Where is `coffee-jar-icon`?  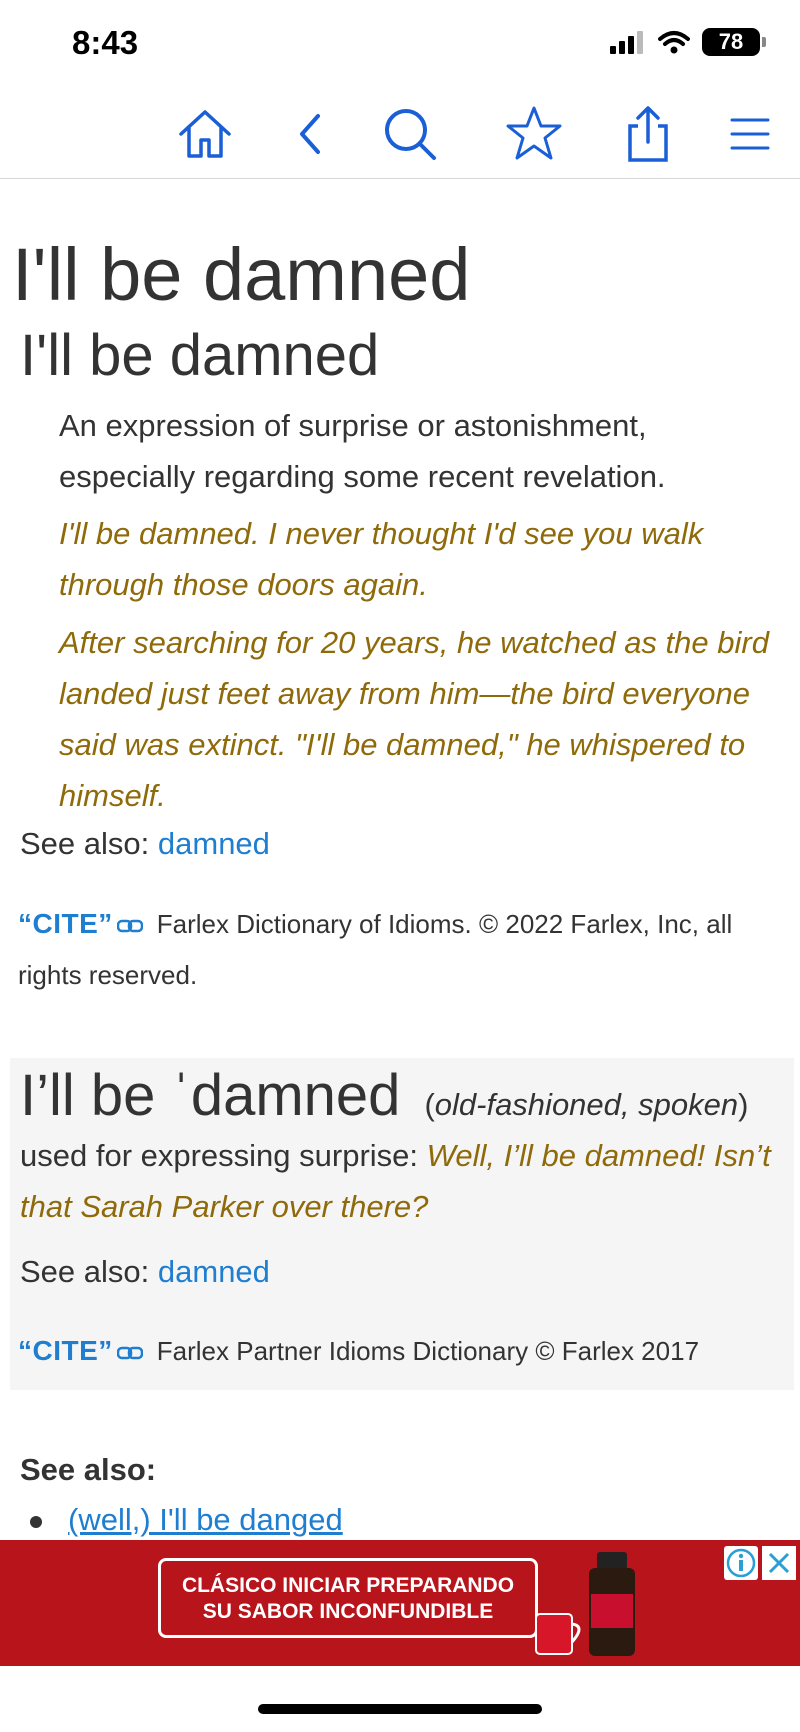 coffee-jar-icon is located at coordinates (612, 1604).